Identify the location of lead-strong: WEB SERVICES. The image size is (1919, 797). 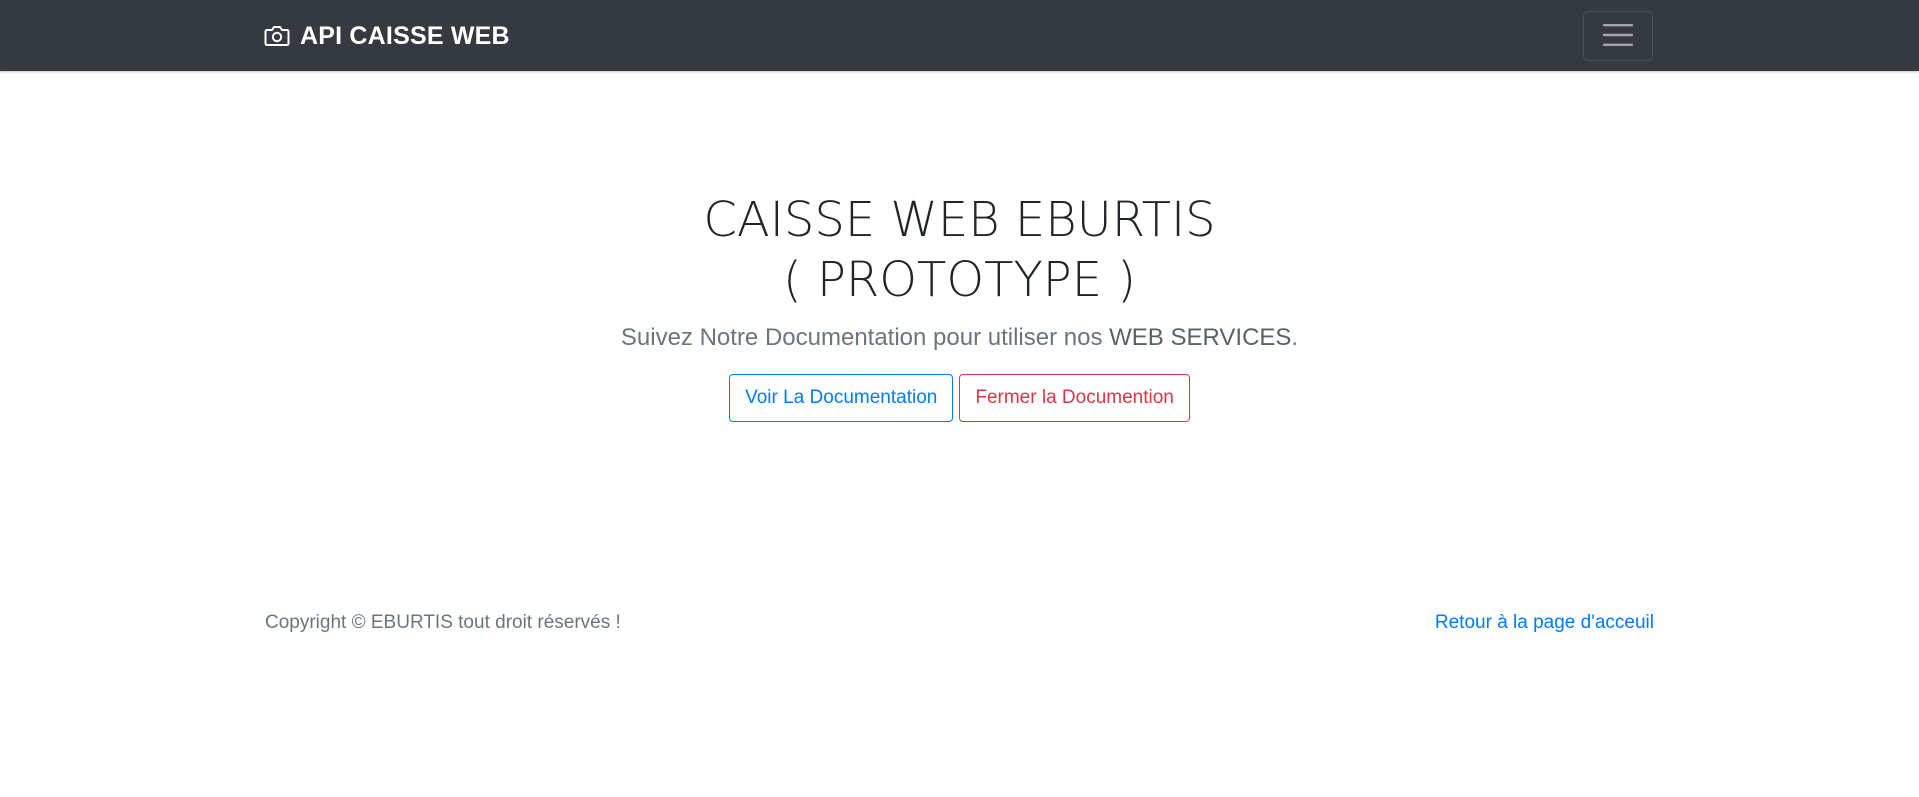
(1200, 337).